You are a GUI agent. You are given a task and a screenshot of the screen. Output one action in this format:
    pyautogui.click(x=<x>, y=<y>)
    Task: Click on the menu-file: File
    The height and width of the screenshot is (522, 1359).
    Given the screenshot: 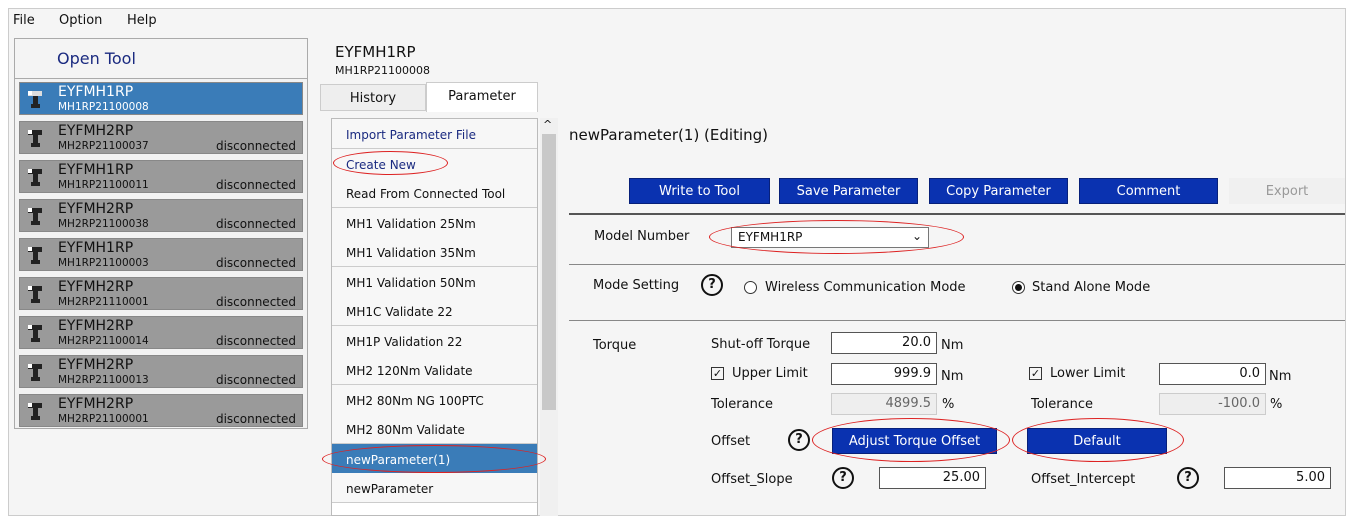 What is the action you would take?
    pyautogui.click(x=24, y=20)
    